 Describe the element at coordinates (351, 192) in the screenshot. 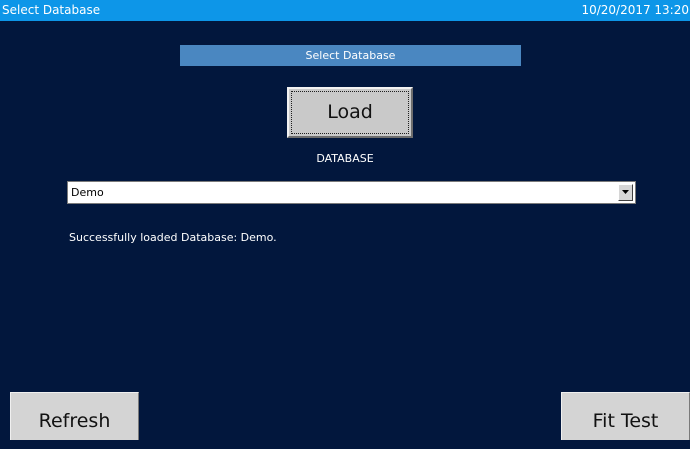

I see `database-dropdown: Demo` at that location.